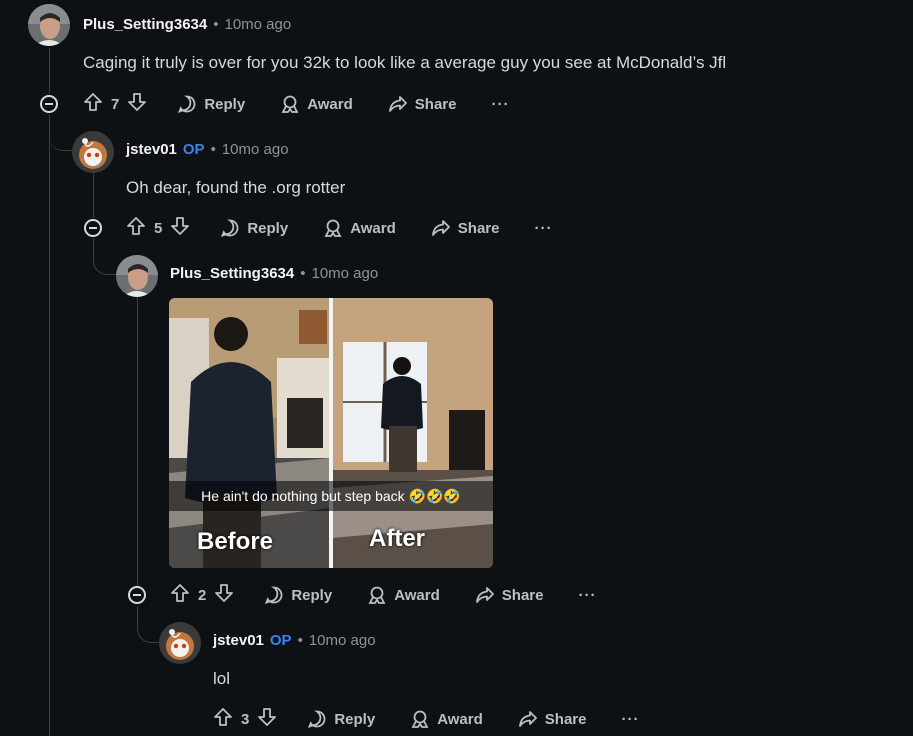  I want to click on vote-group: 7, so click(115, 104).